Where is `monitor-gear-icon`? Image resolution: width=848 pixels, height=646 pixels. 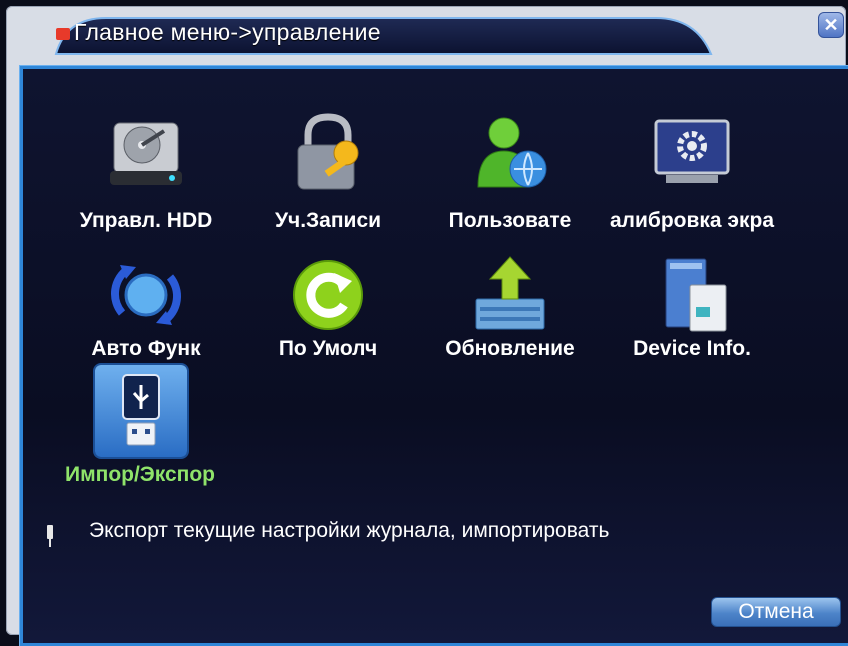 monitor-gear-icon is located at coordinates (692, 151).